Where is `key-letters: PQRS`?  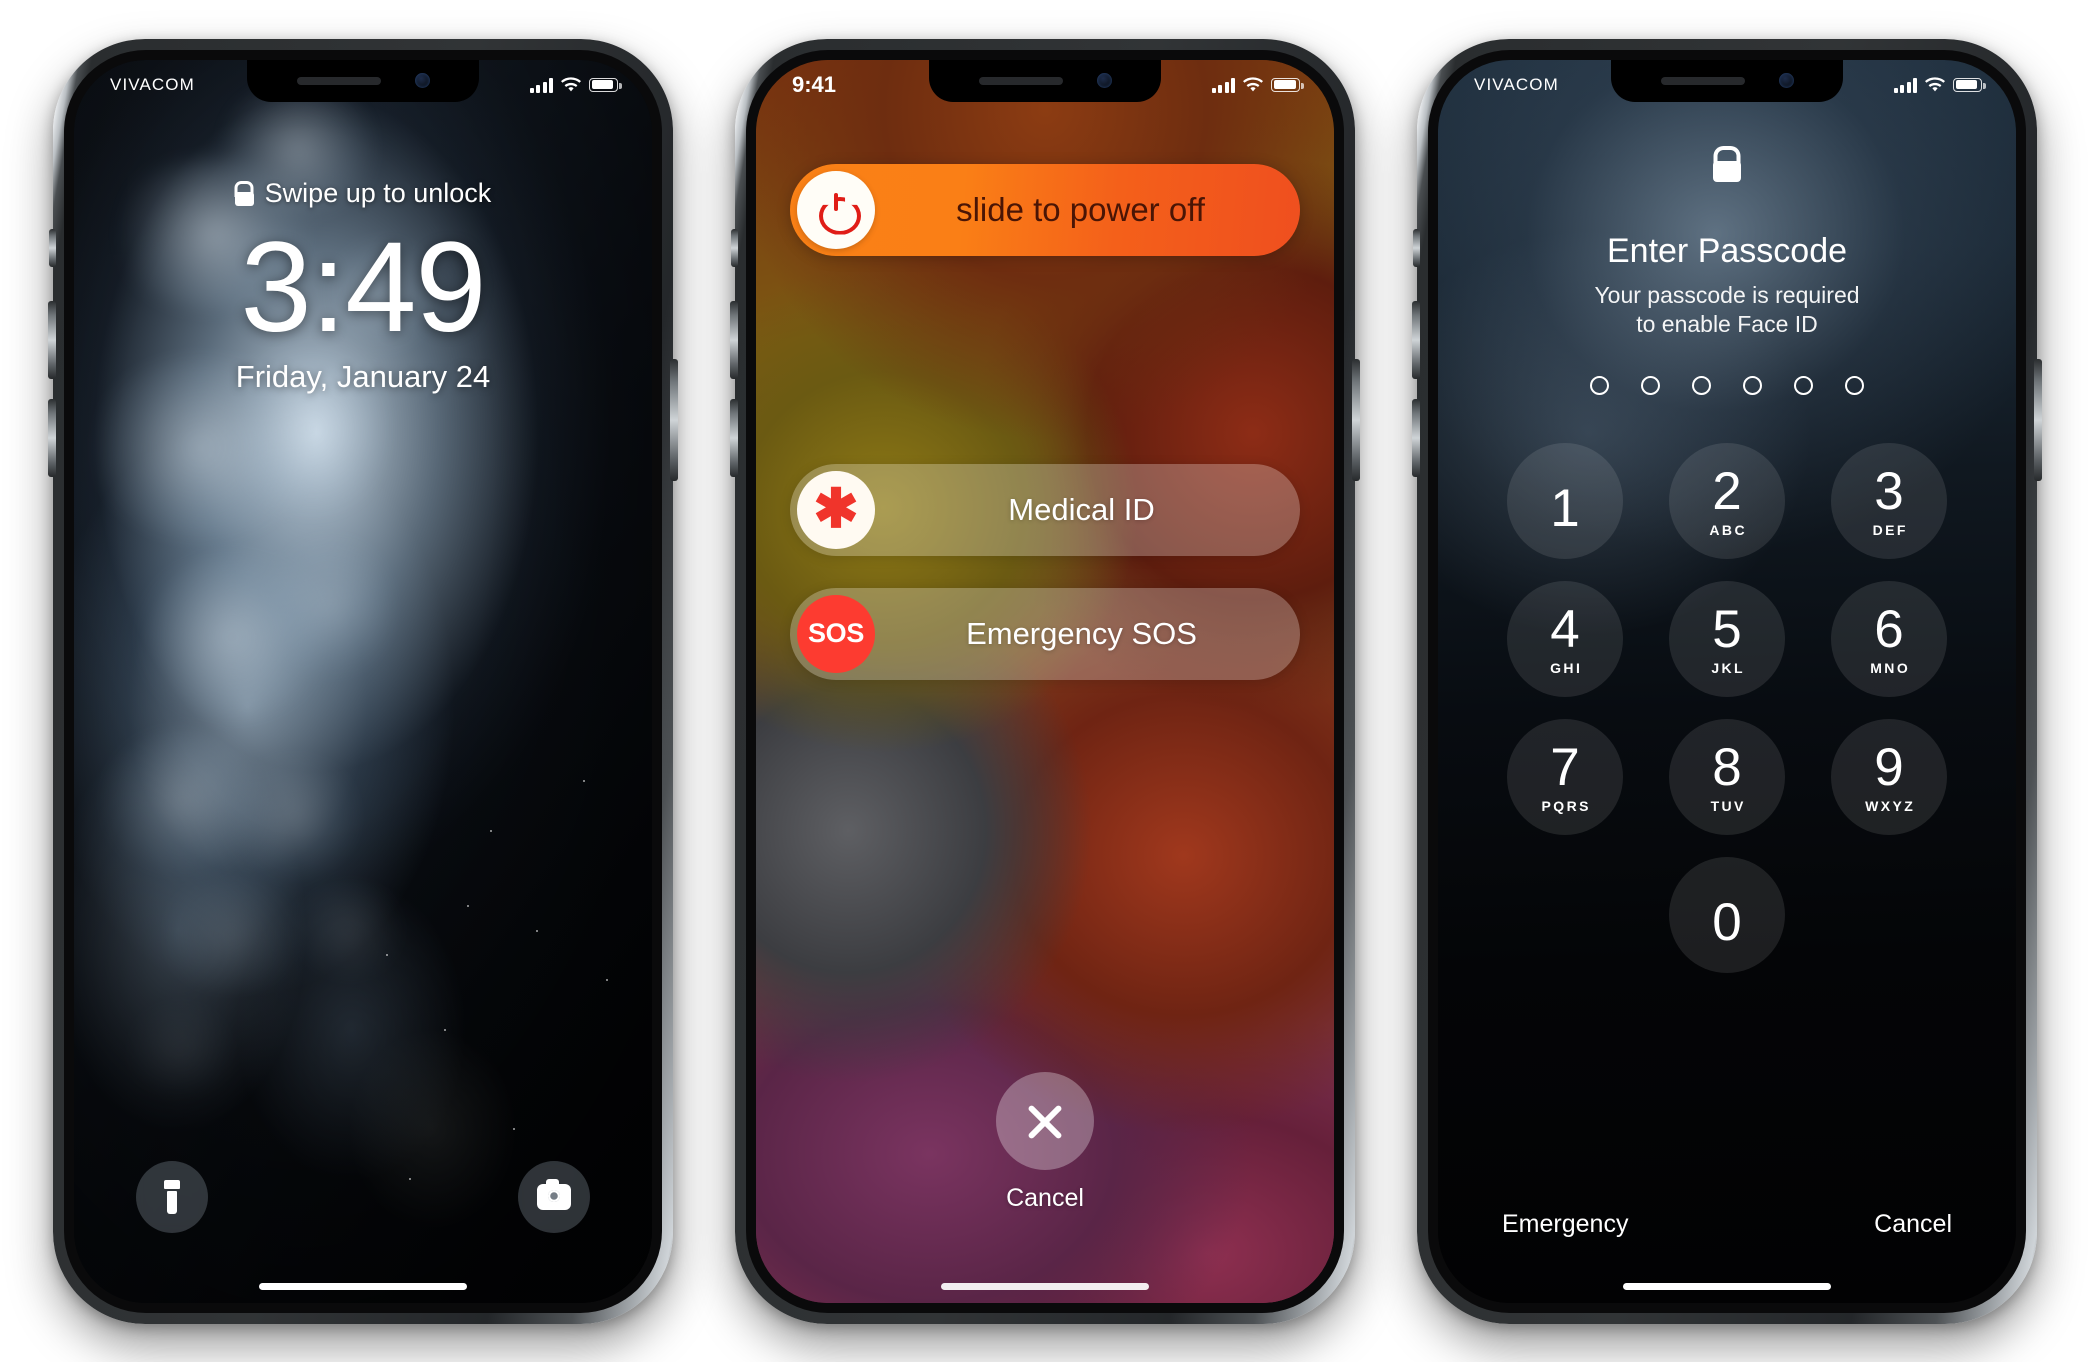 key-letters: PQRS is located at coordinates (1566, 805).